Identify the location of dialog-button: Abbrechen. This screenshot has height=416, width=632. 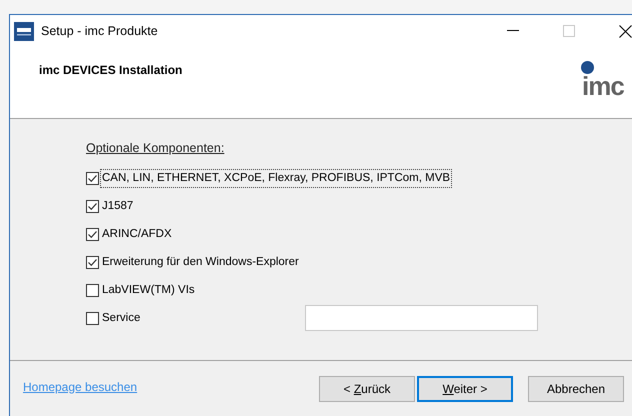
(576, 389).